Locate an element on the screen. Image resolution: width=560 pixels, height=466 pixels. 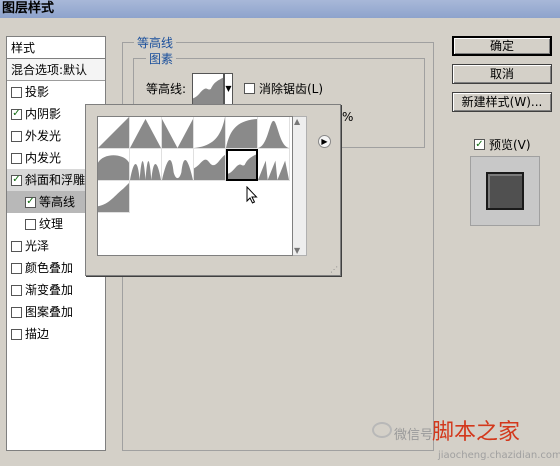
blending-options-item: 混合选项:默认 is located at coordinates (56, 70).